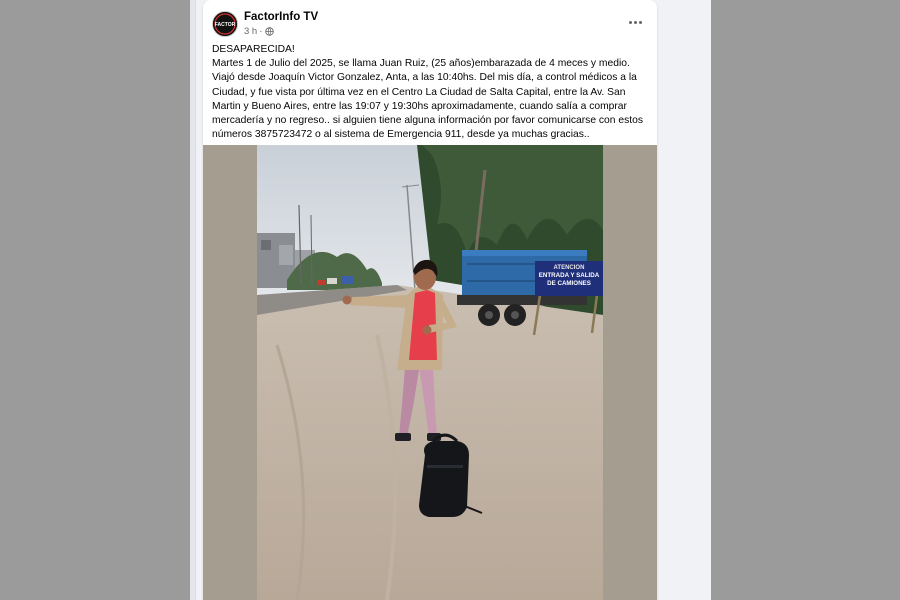 This screenshot has height=600, width=900. I want to click on factorinfo-logo-icon: FACTOR, so click(225, 24).